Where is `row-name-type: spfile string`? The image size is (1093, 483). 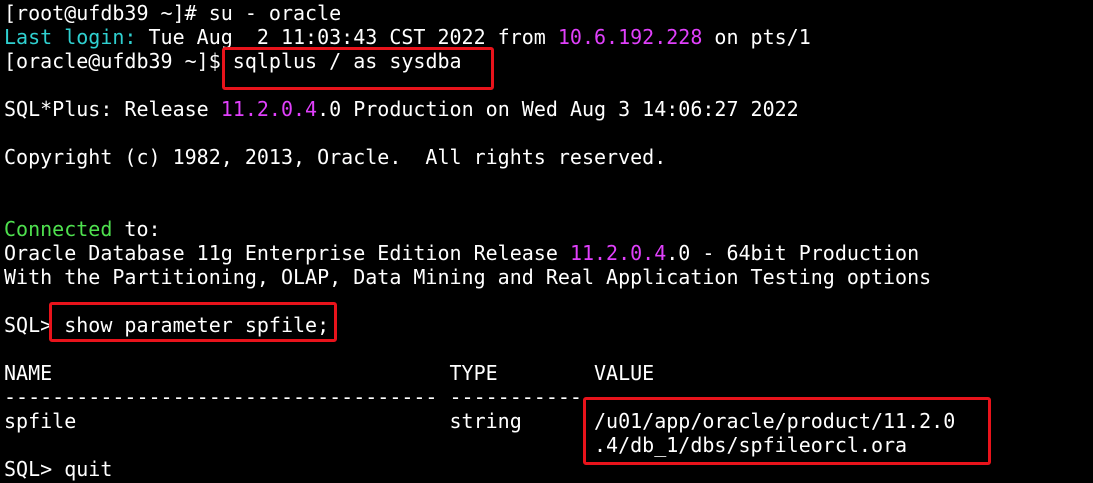 row-name-type: spfile string is located at coordinates (299, 421).